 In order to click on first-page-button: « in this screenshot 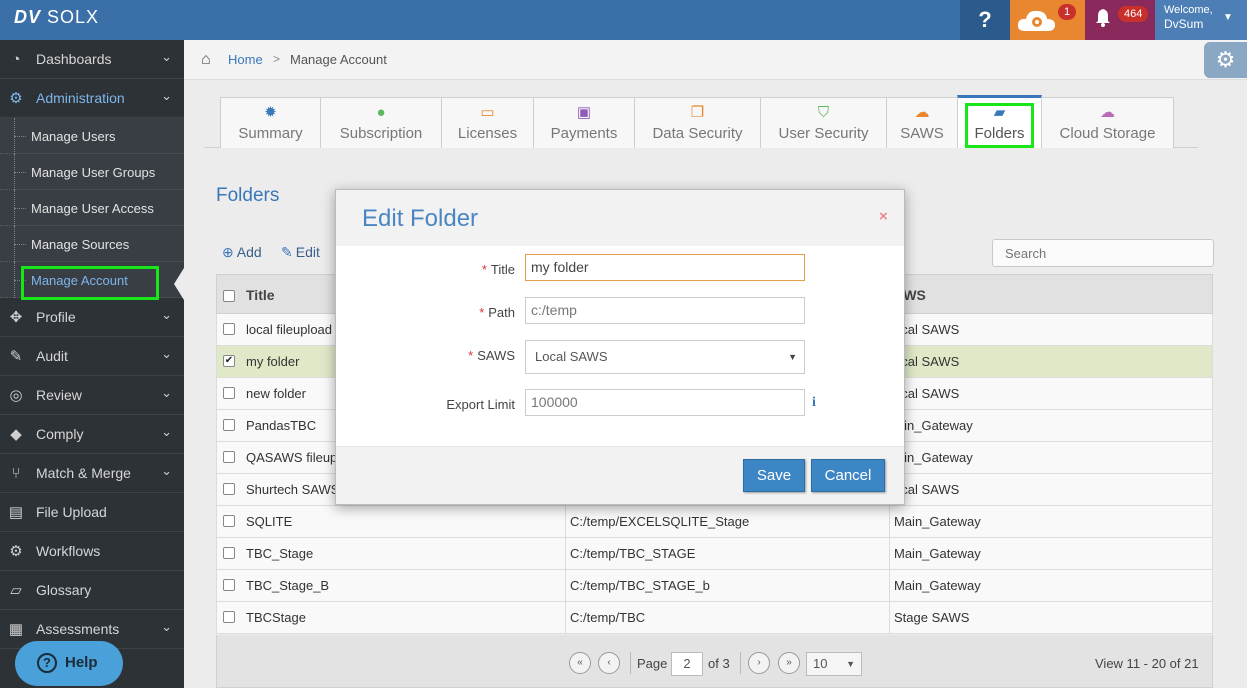, I will do `click(580, 663)`.